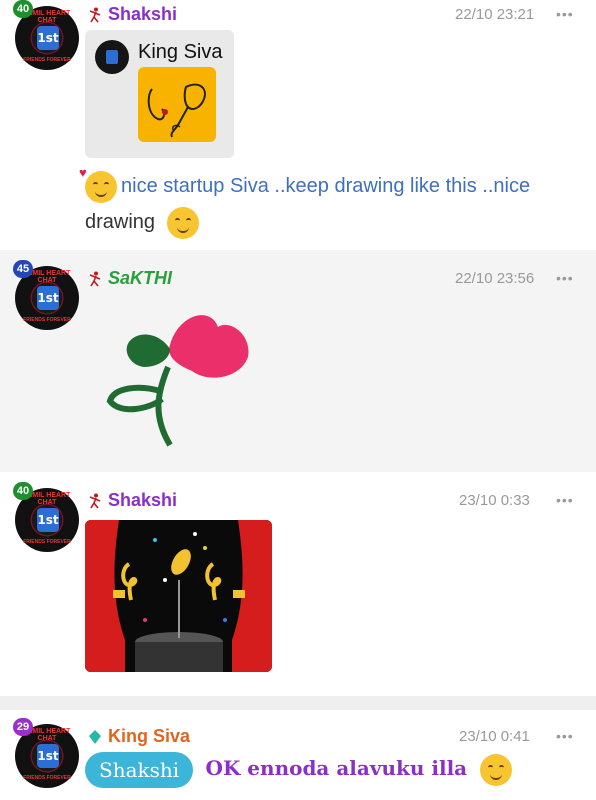 The height and width of the screenshot is (800, 596). I want to click on mention-chip: Shakshi, so click(139, 769).